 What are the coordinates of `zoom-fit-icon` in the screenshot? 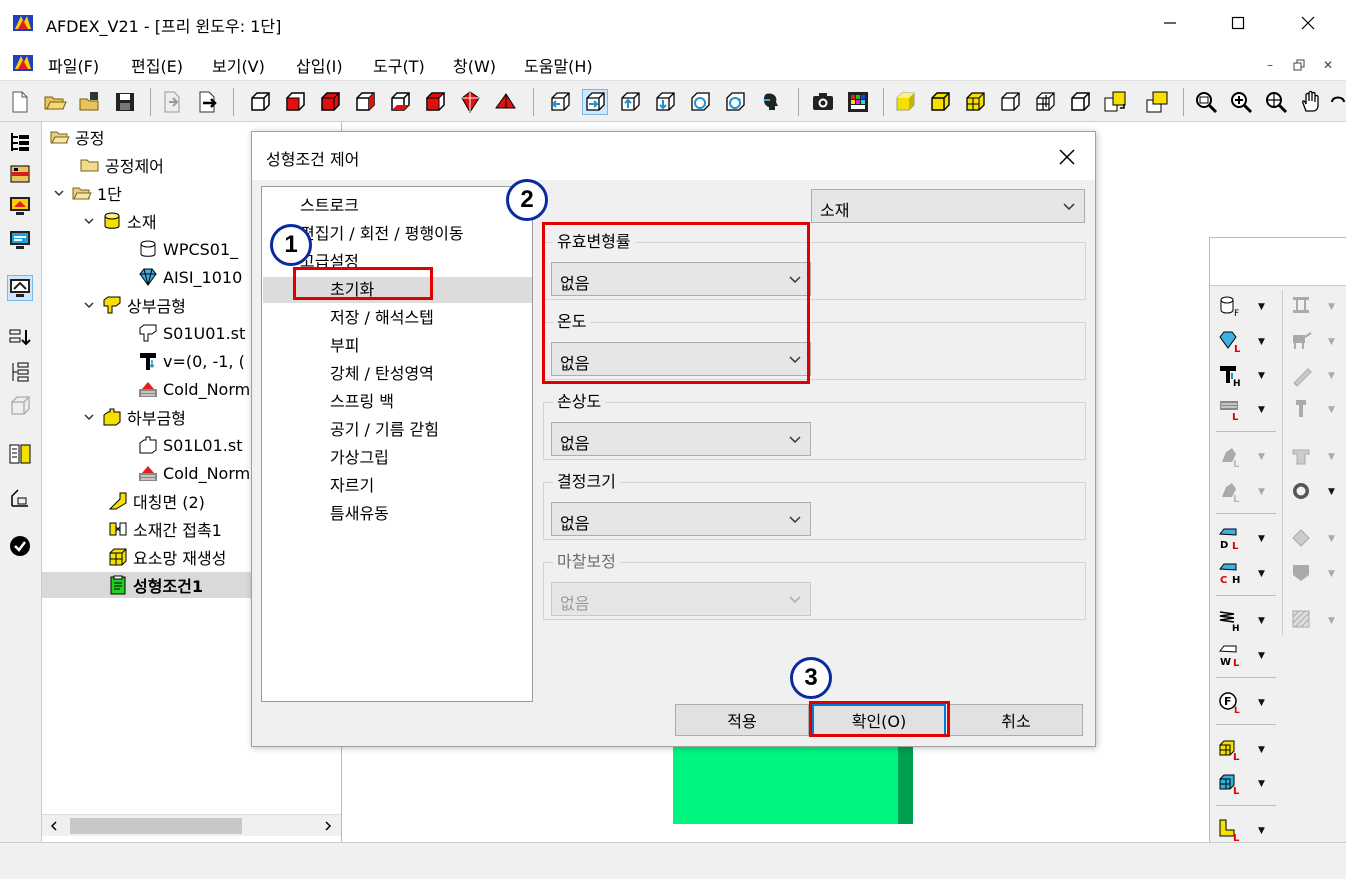 It's located at (1276, 102).